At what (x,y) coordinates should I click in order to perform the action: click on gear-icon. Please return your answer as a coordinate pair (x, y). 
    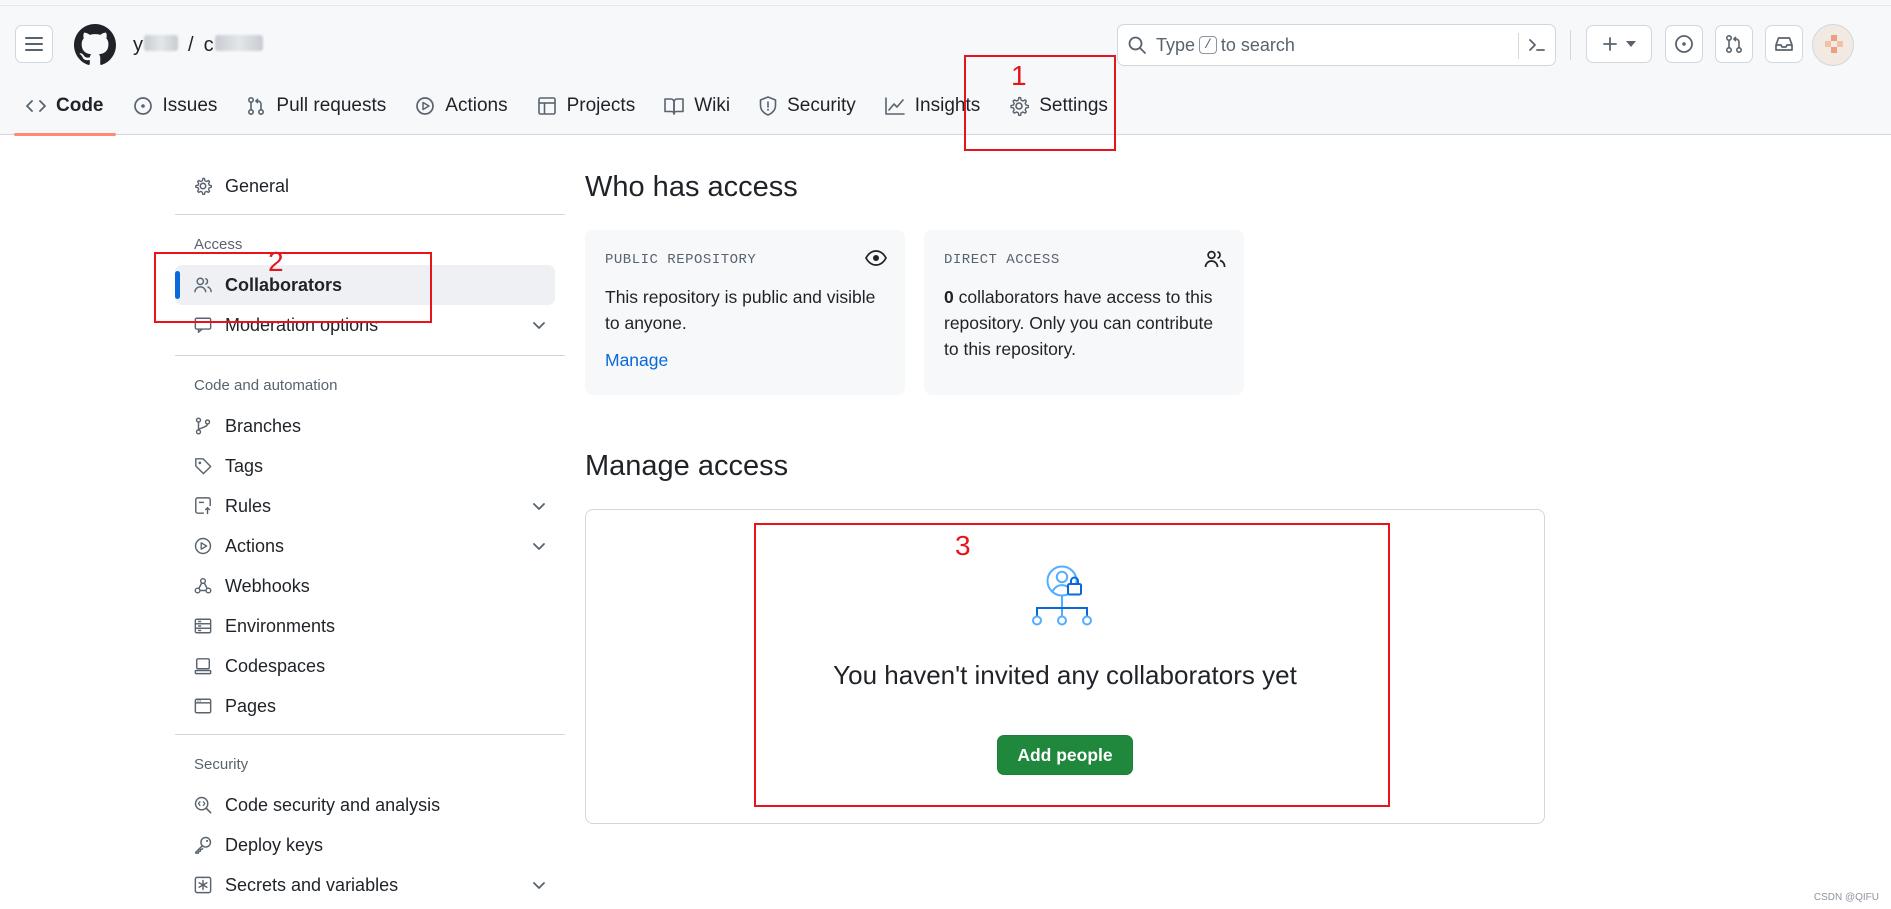
    Looking at the image, I should click on (203, 186).